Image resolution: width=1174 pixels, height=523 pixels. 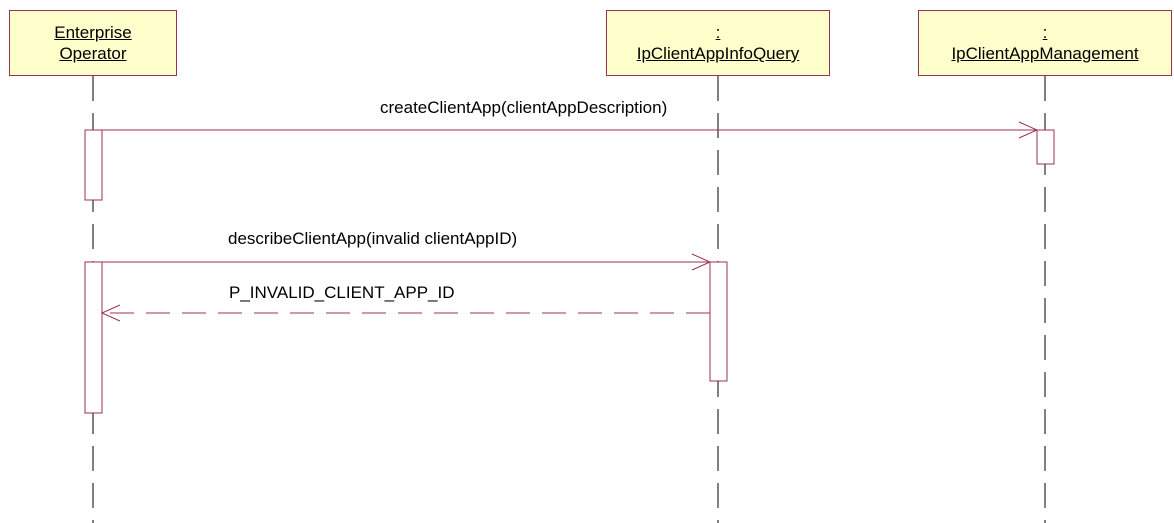 I want to click on participant-label-line2: Operator, so click(x=93, y=53).